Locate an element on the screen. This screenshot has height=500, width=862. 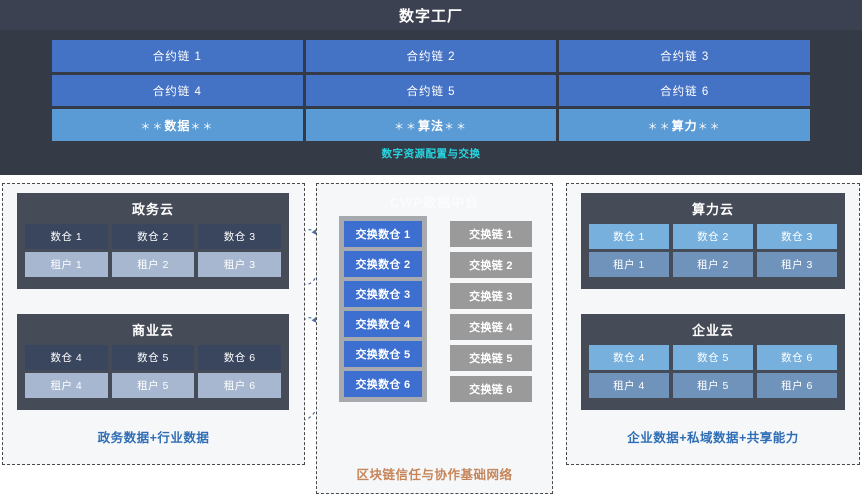
factory-row: 合约链 4 合约链 5 合约链 6 is located at coordinates (431, 90).